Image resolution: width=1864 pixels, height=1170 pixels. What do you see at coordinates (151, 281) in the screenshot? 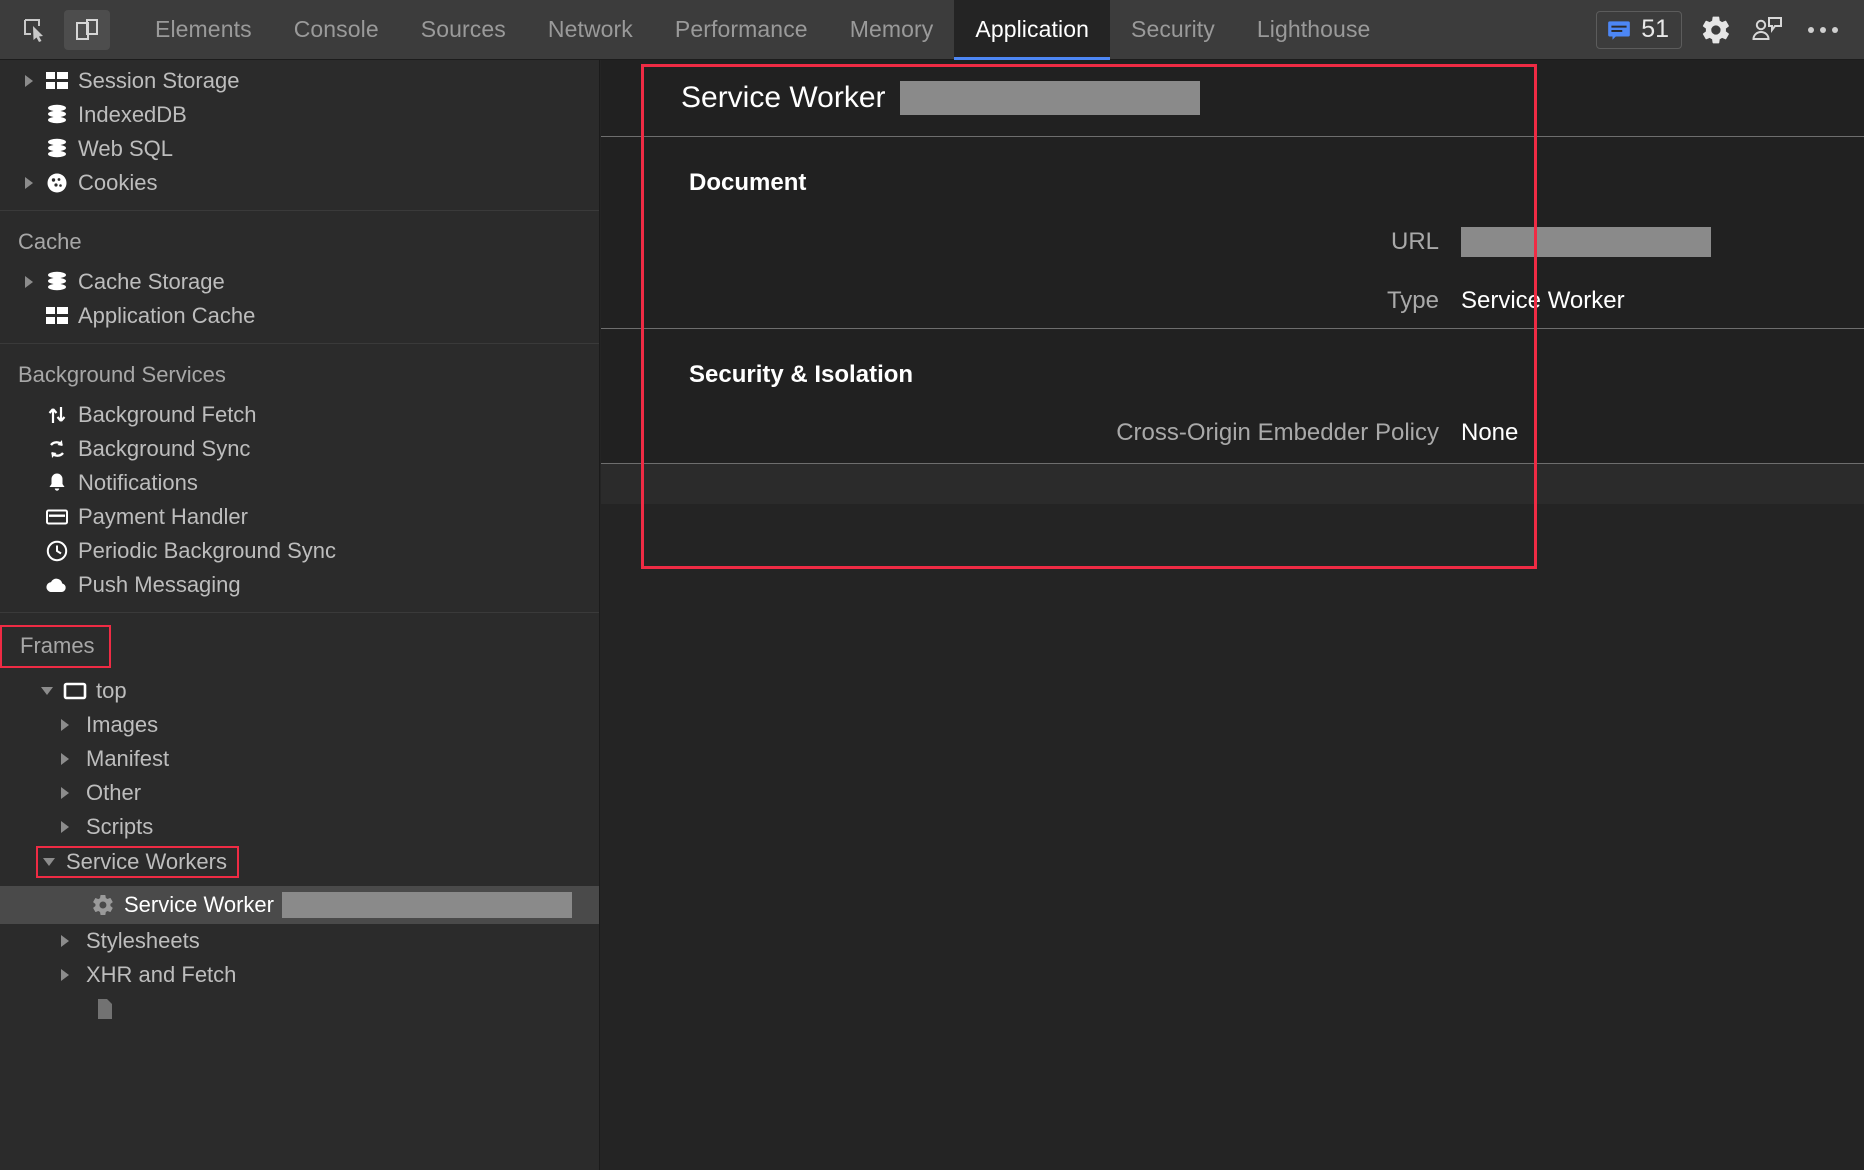
I see `sidebar-item-label: Cache Storage` at bounding box center [151, 281].